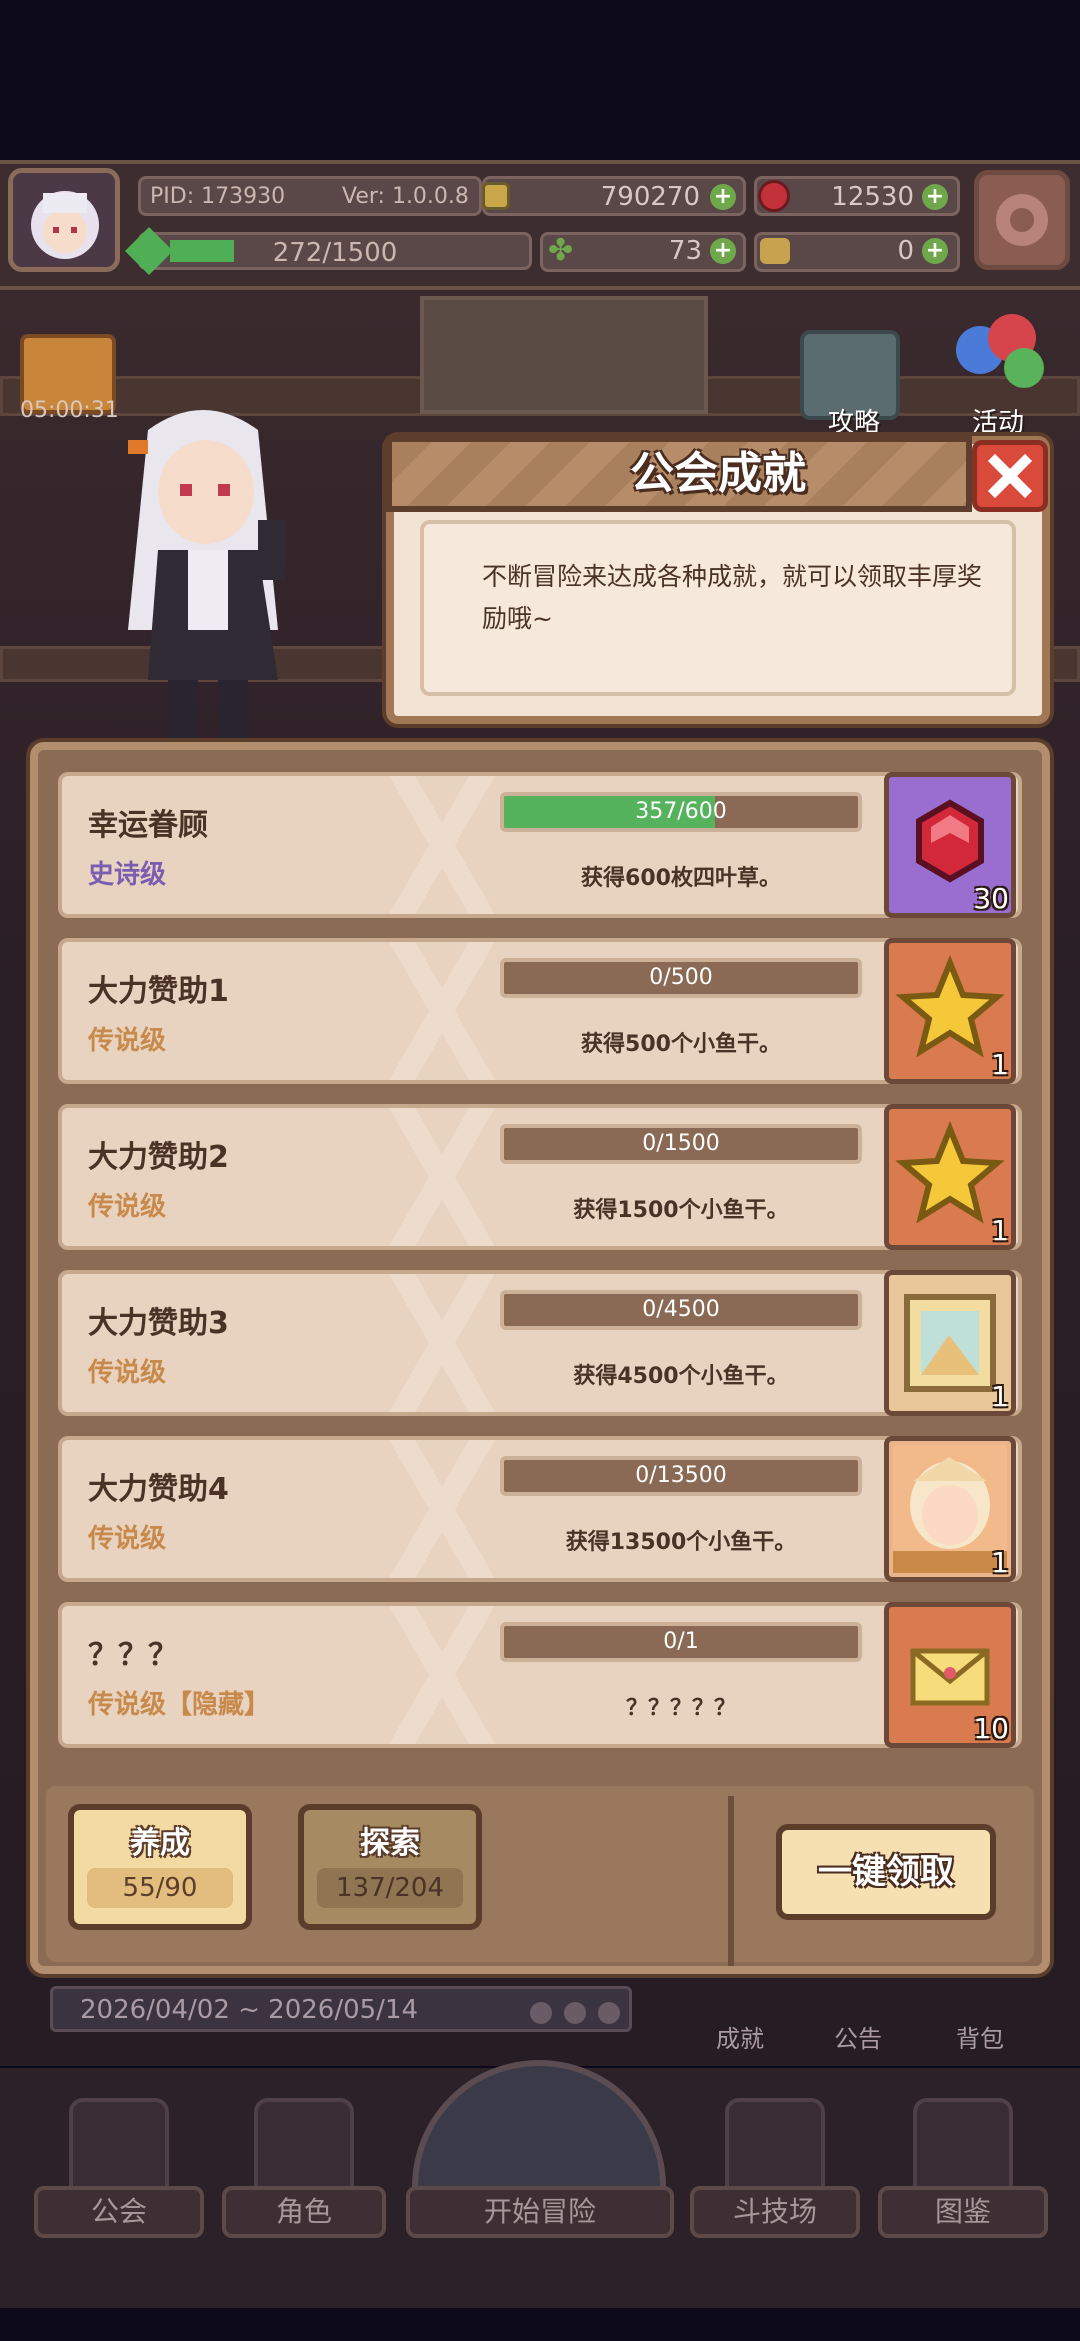  Describe the element at coordinates (158, 1489) in the screenshot. I see `achievement-name: 大力赞助4` at that location.